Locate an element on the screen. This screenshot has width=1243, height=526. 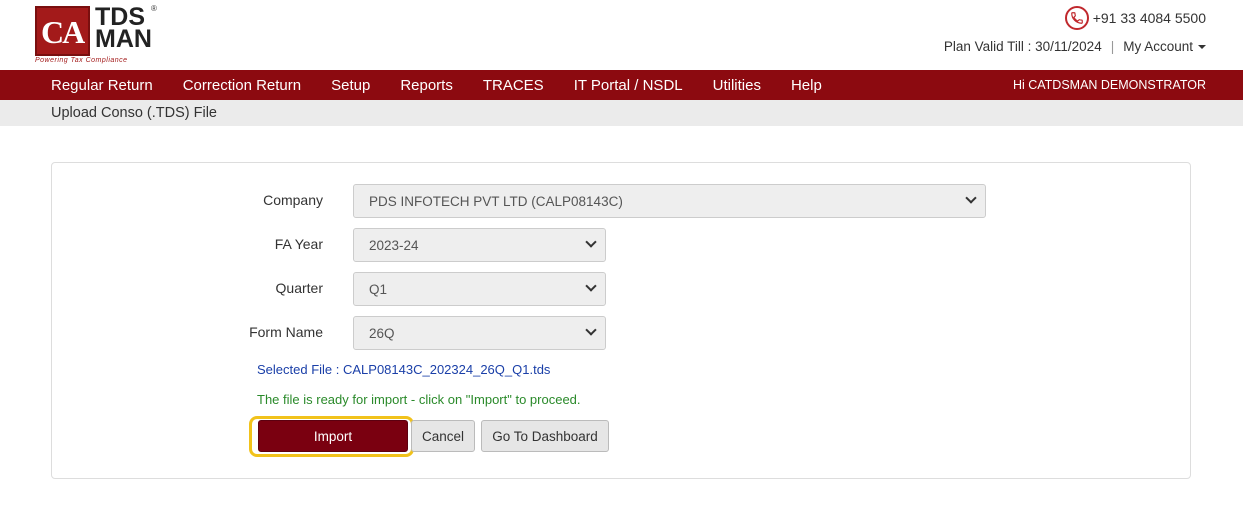
phone-contact: +91 33 4084 5500 is located at coordinates (1135, 18).